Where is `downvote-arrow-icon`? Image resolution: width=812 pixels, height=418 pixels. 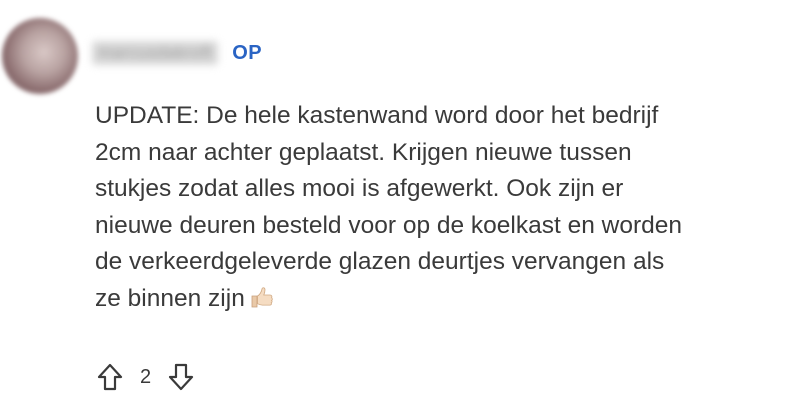 downvote-arrow-icon is located at coordinates (181, 377).